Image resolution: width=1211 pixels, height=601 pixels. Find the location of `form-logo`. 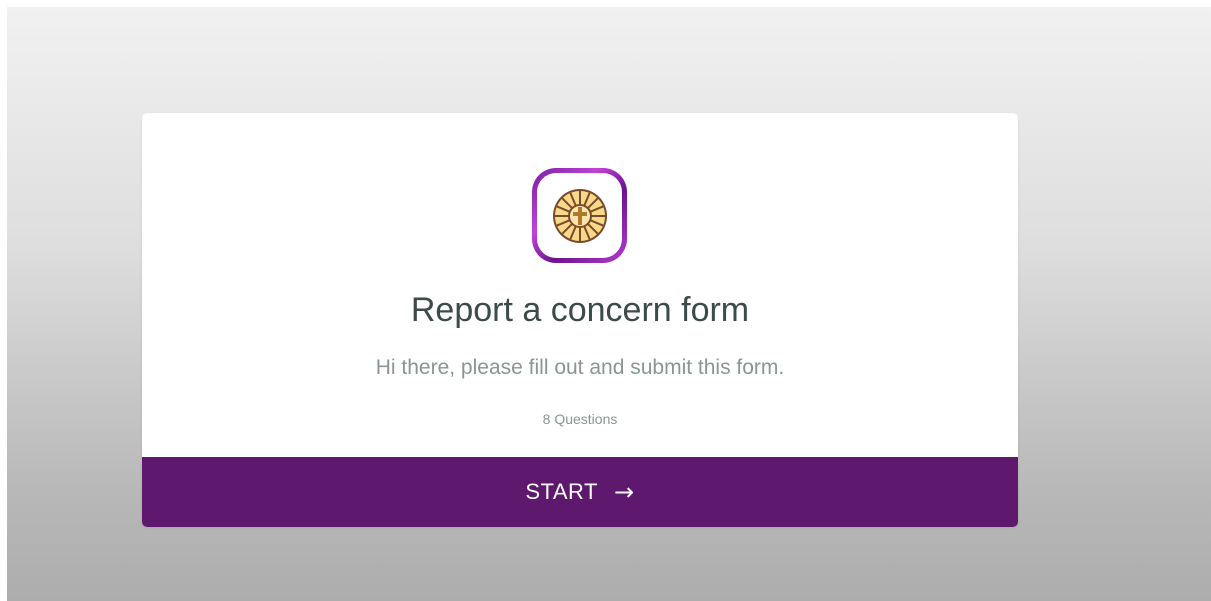

form-logo is located at coordinates (579, 215).